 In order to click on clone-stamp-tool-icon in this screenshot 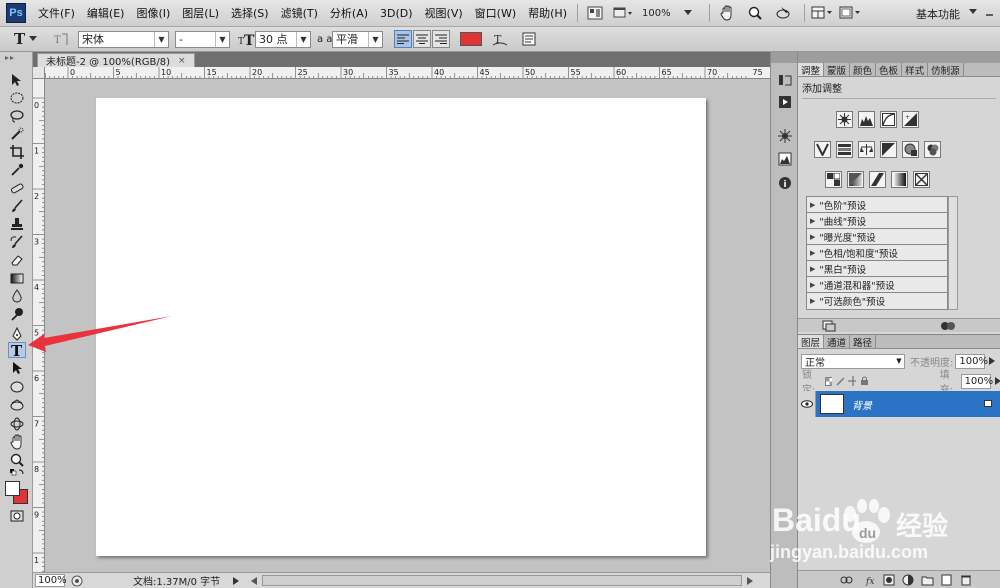, I will do `click(17, 224)`.